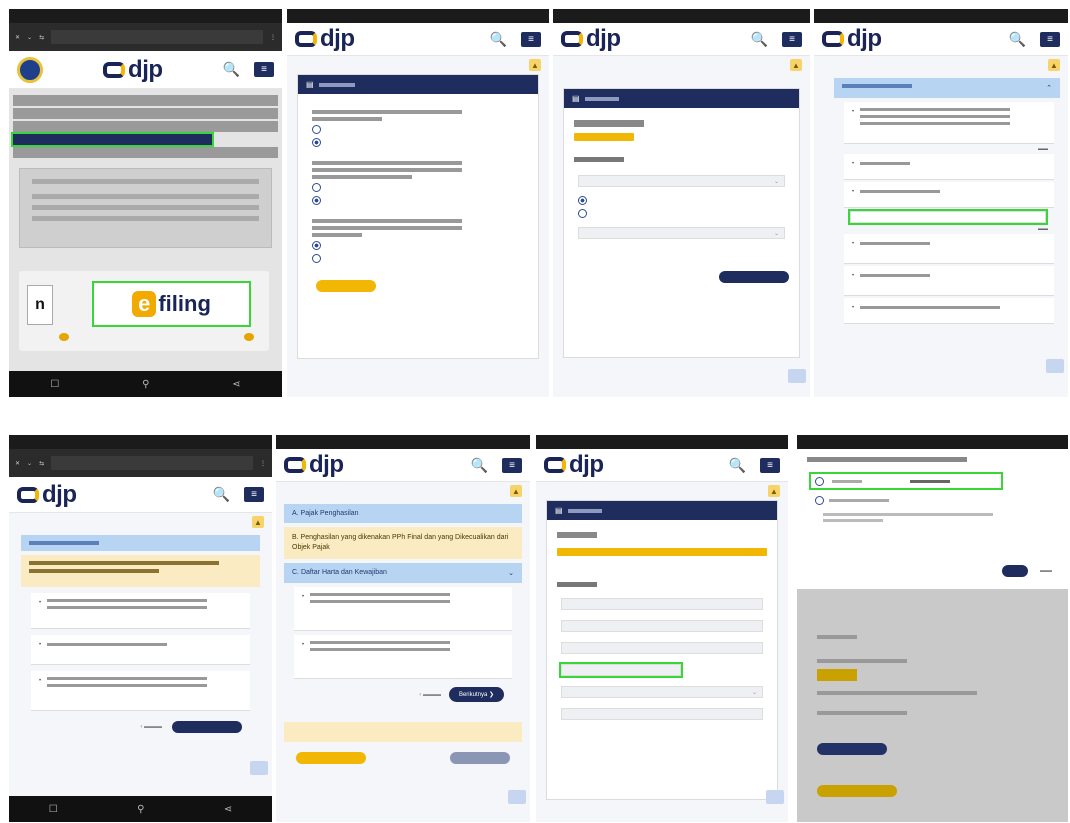 The width and height of the screenshot is (1070, 823). Describe the element at coordinates (681, 98) in the screenshot. I see `card-header: ▤` at that location.